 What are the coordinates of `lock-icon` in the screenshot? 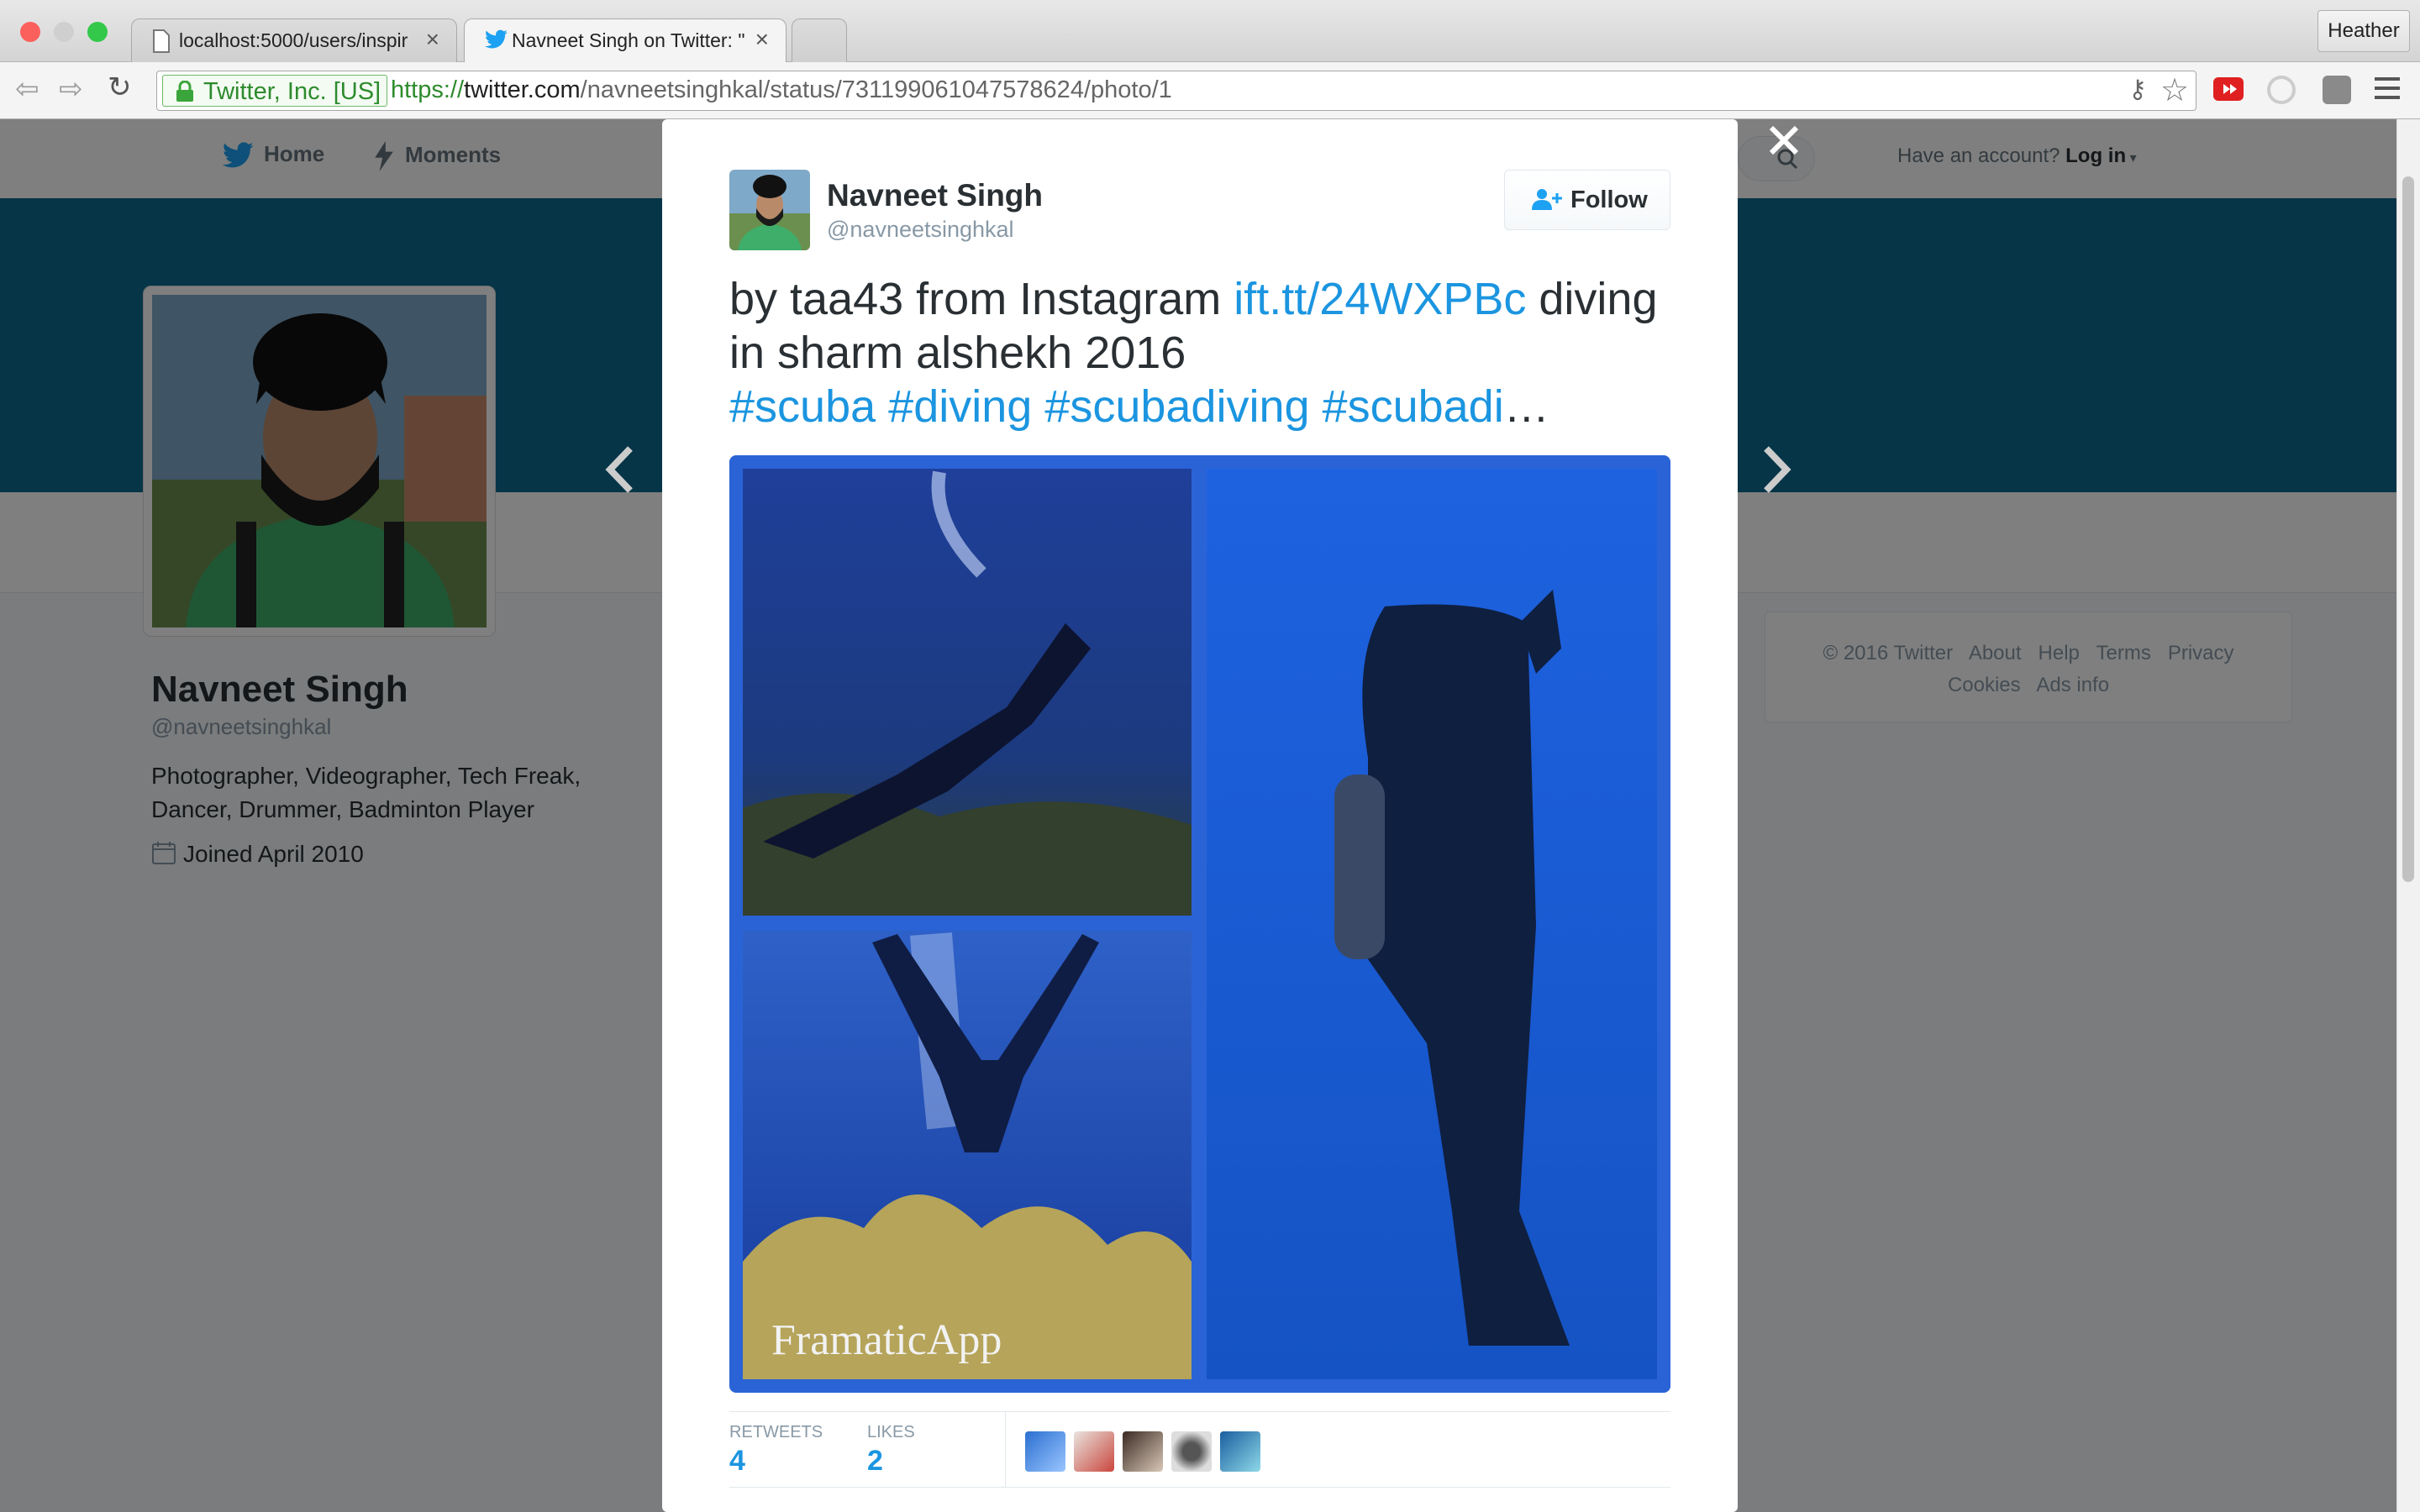 It's located at (185, 94).